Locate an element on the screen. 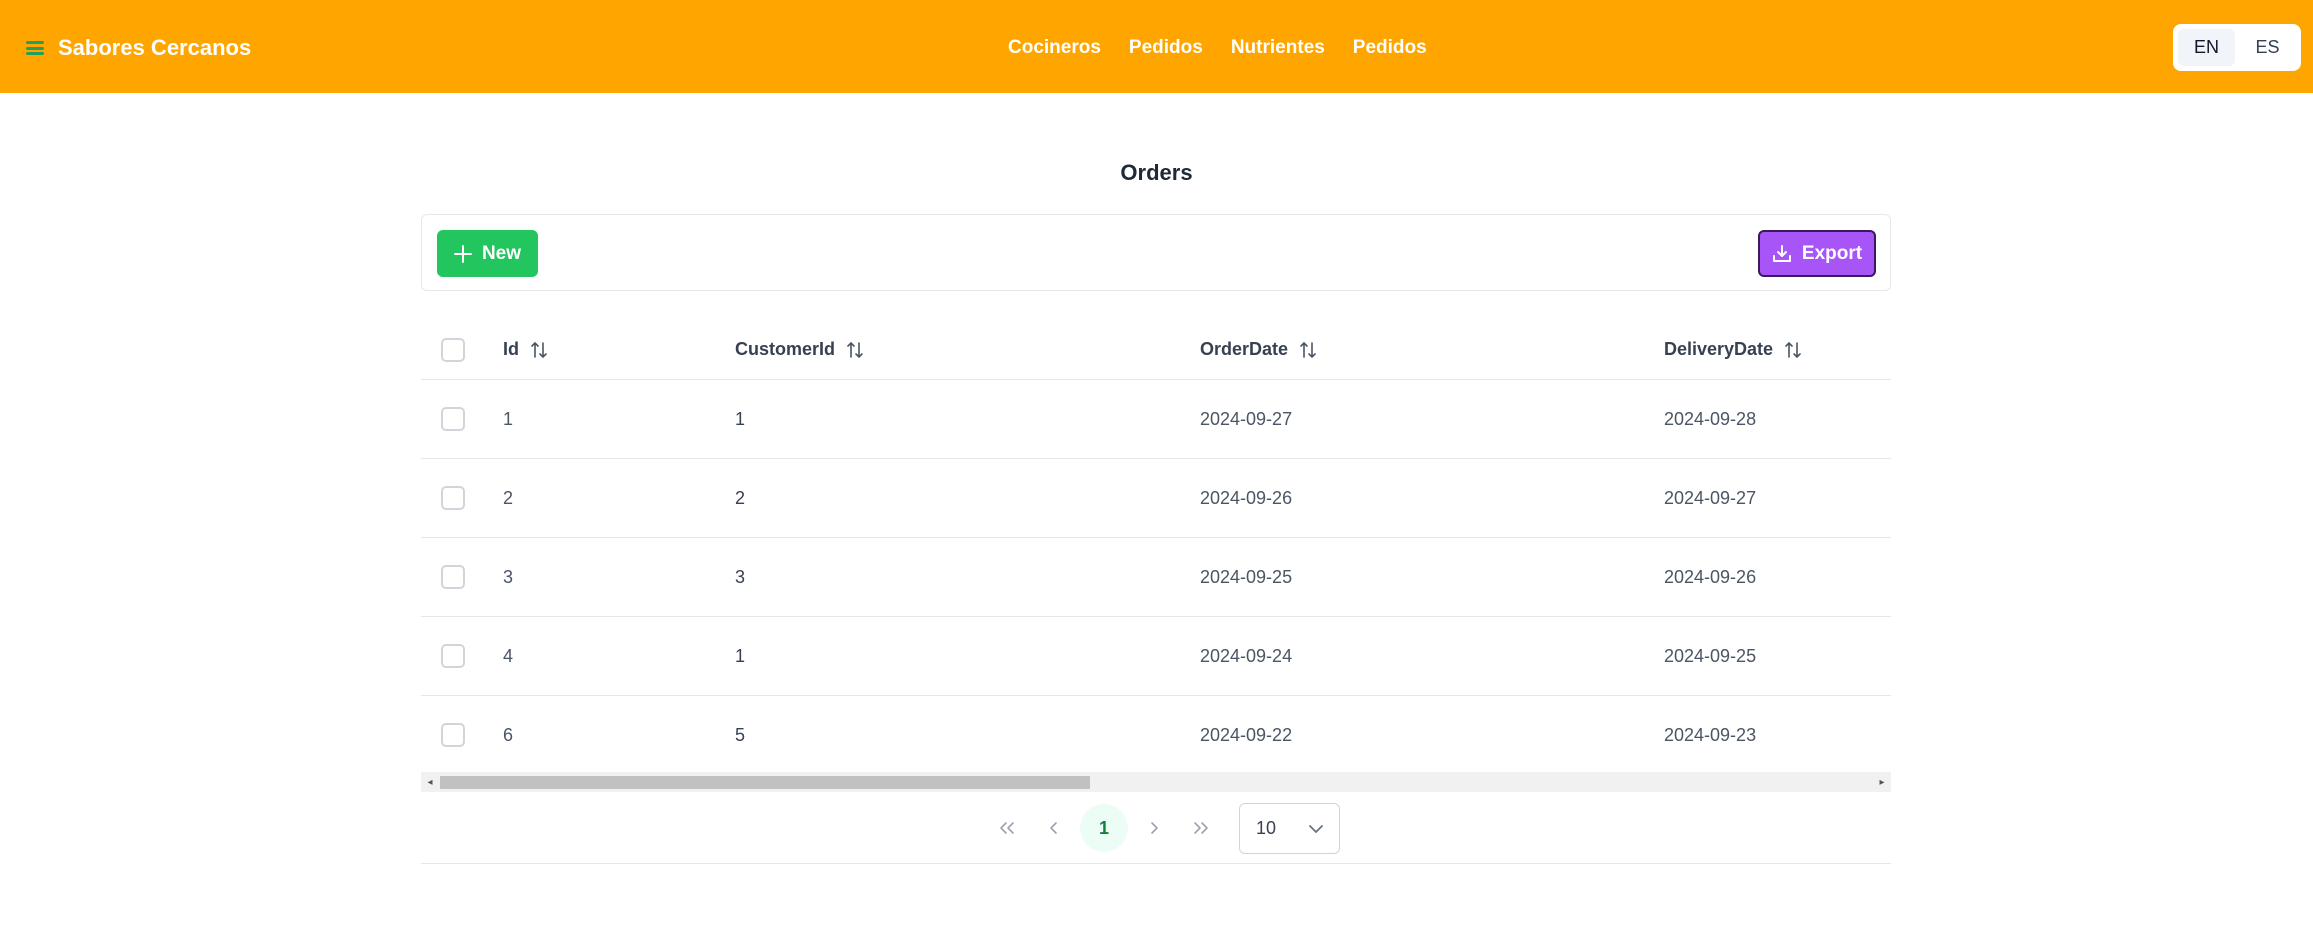 Image resolution: width=2313 pixels, height=944 pixels. column-header-orderdate: OrderDate is located at coordinates (1259, 349).